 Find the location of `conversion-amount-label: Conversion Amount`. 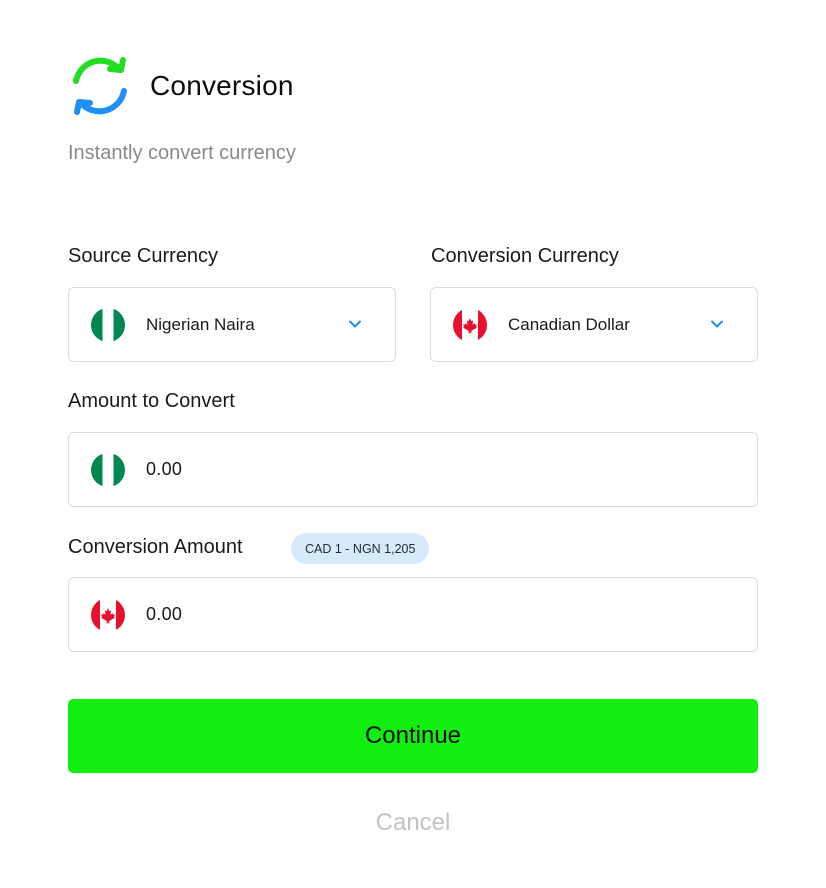

conversion-amount-label: Conversion Amount is located at coordinates (155, 547).